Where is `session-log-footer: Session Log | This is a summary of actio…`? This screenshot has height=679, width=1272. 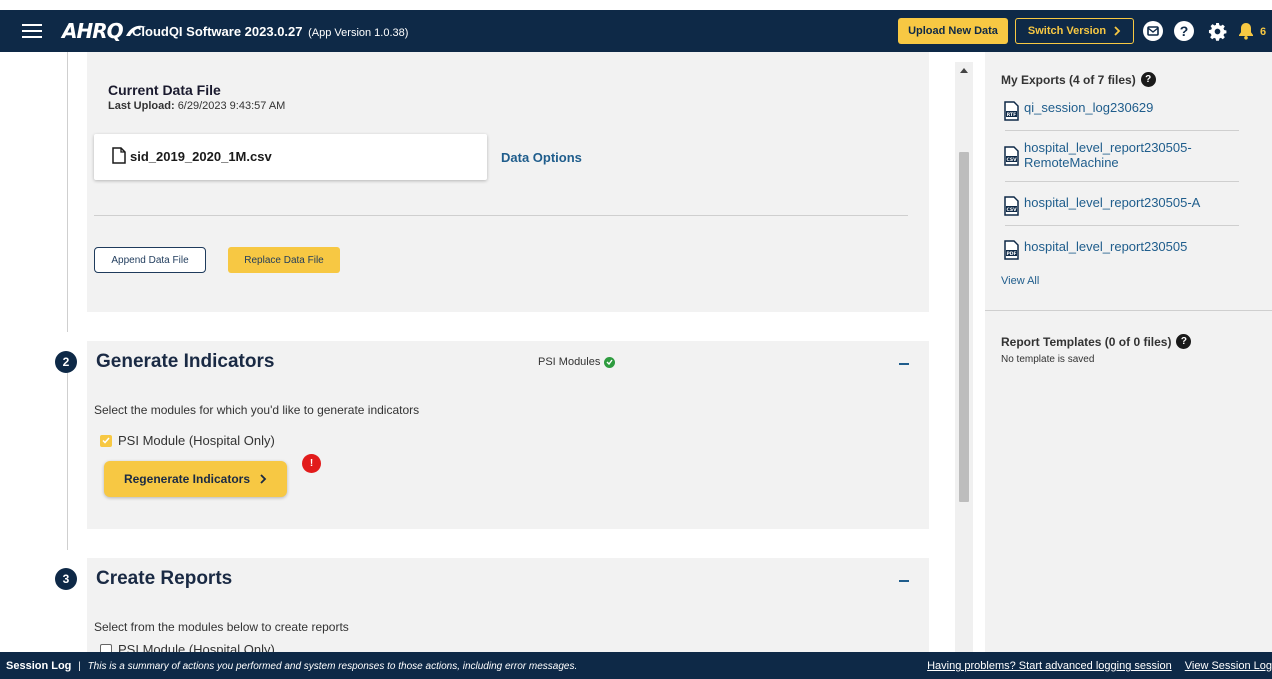 session-log-footer: Session Log | This is a summary of actio… is located at coordinates (636, 665).